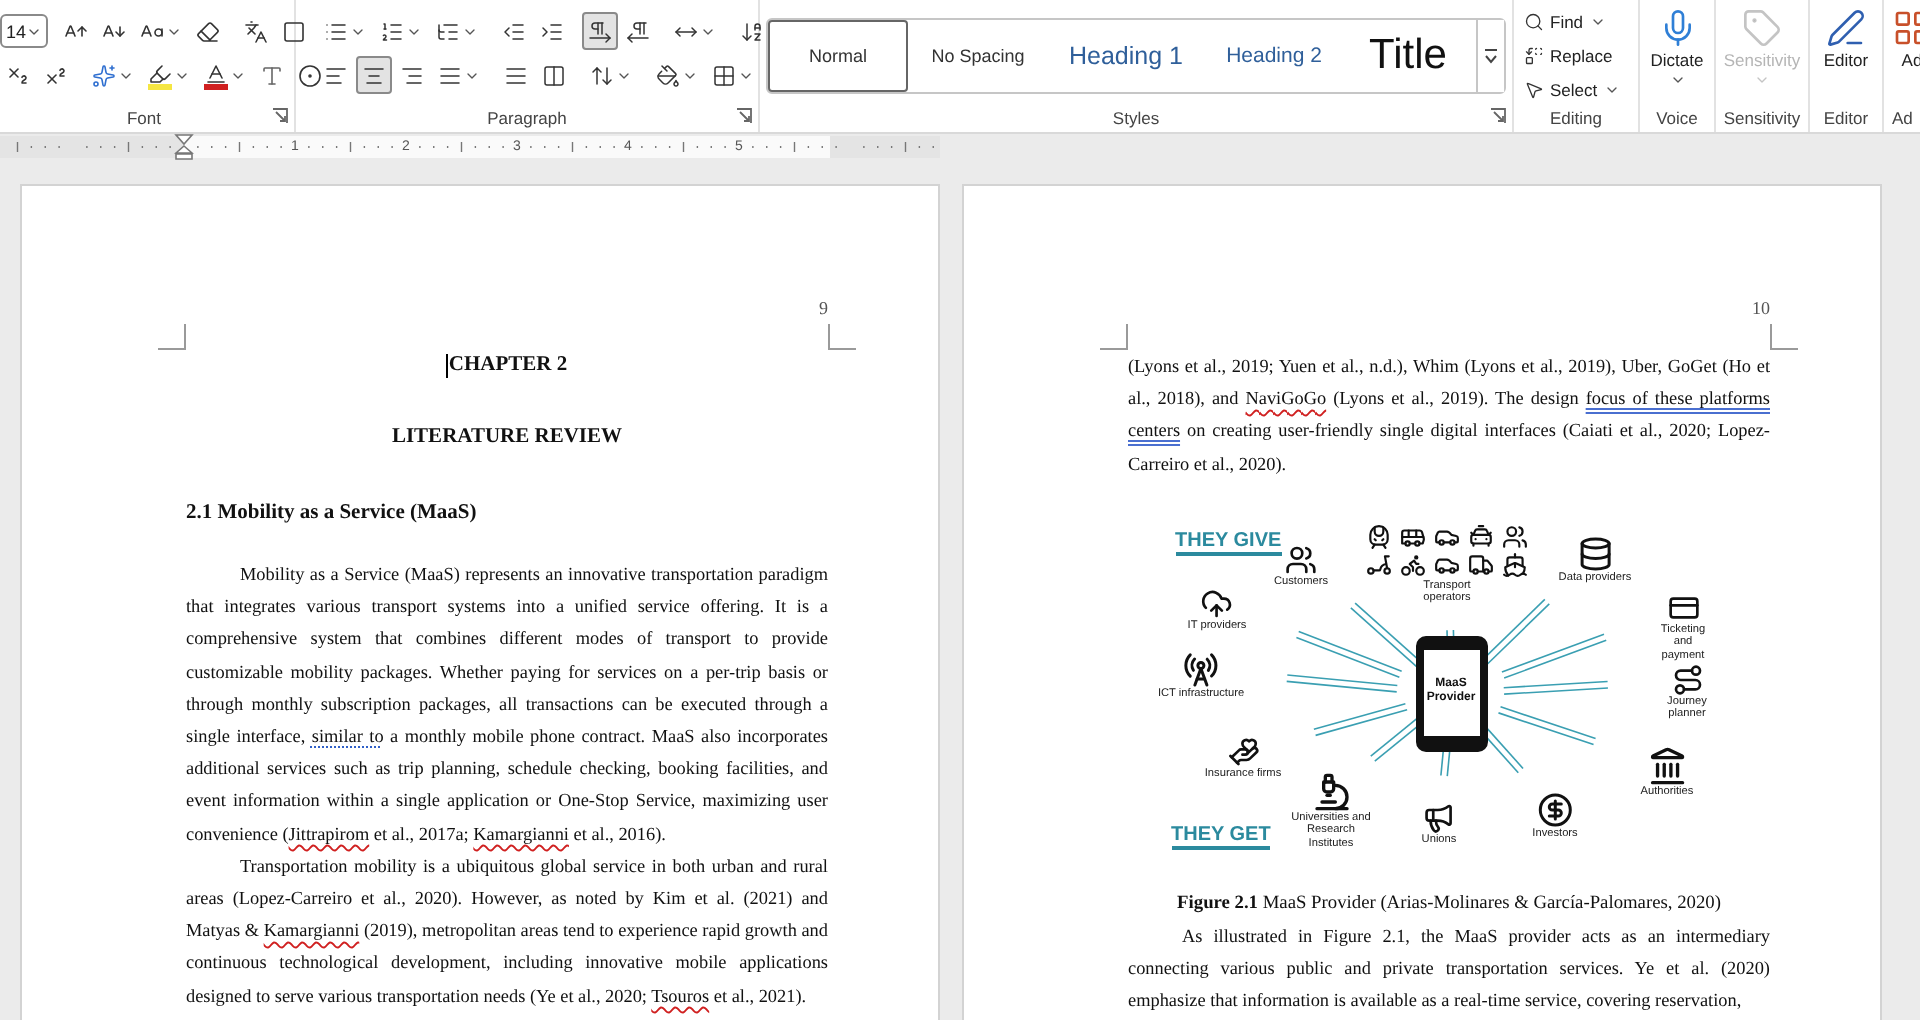 The width and height of the screenshot is (1920, 1020). Describe the element at coordinates (18, 75) in the screenshot. I see `subscript-icon` at that location.